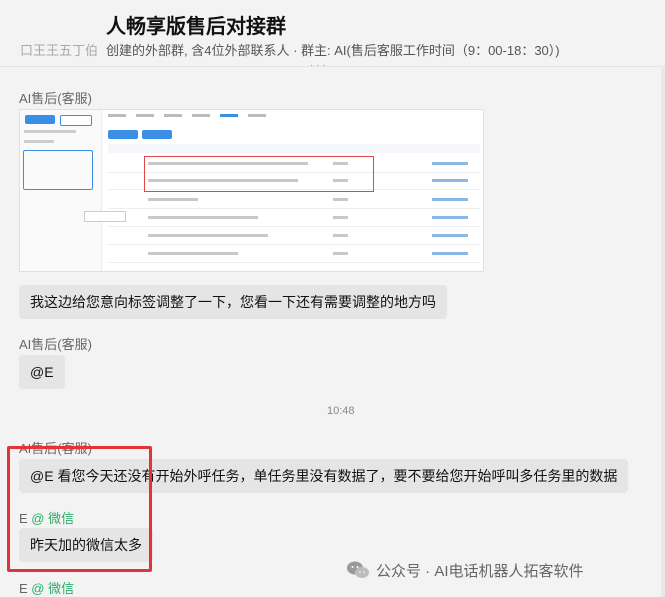  I want to click on image-tooltip, so click(105, 216).